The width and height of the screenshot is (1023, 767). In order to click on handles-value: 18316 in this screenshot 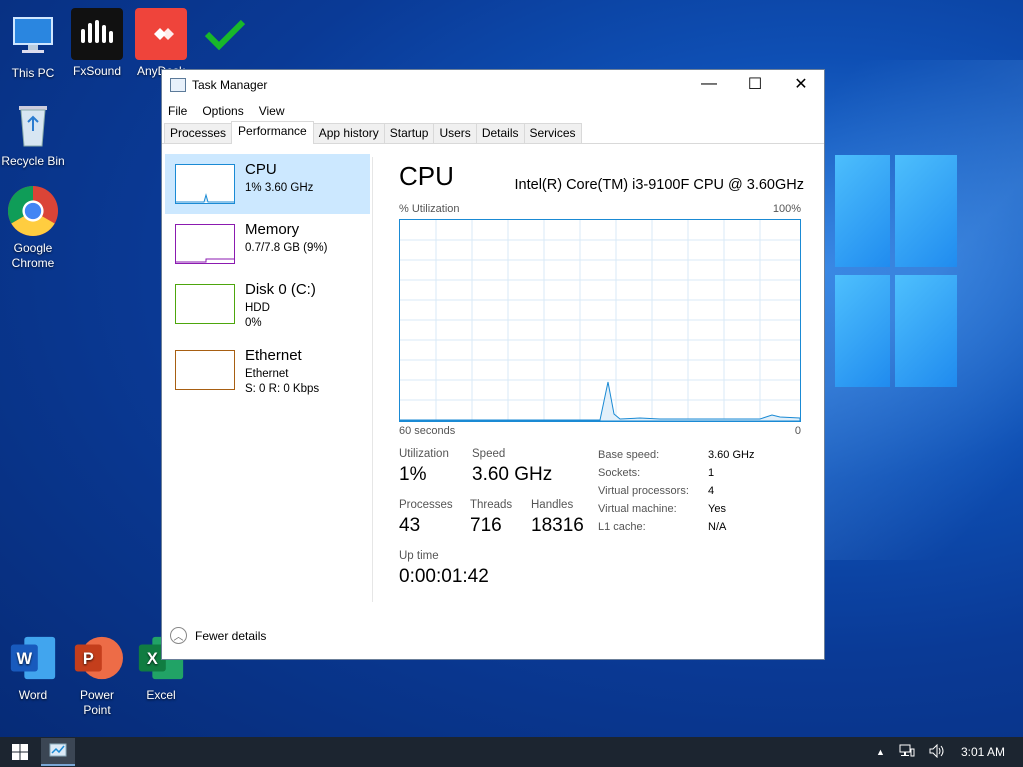, I will do `click(557, 525)`.